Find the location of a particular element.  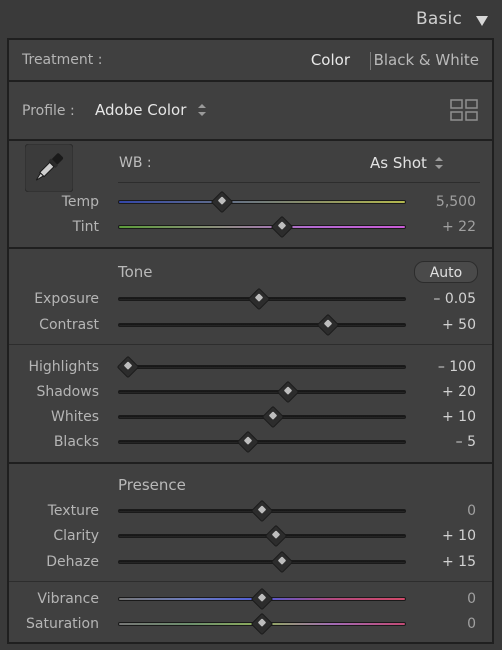

contrast-slider-row: Contrast + 50 is located at coordinates (250, 326).